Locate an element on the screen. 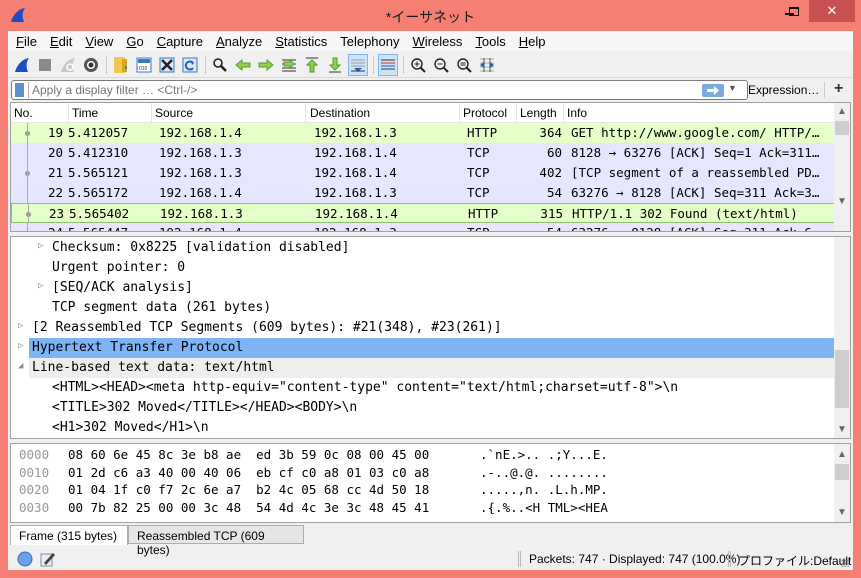 This screenshot has width=861, height=578. expert-info-icon is located at coordinates (25, 559).